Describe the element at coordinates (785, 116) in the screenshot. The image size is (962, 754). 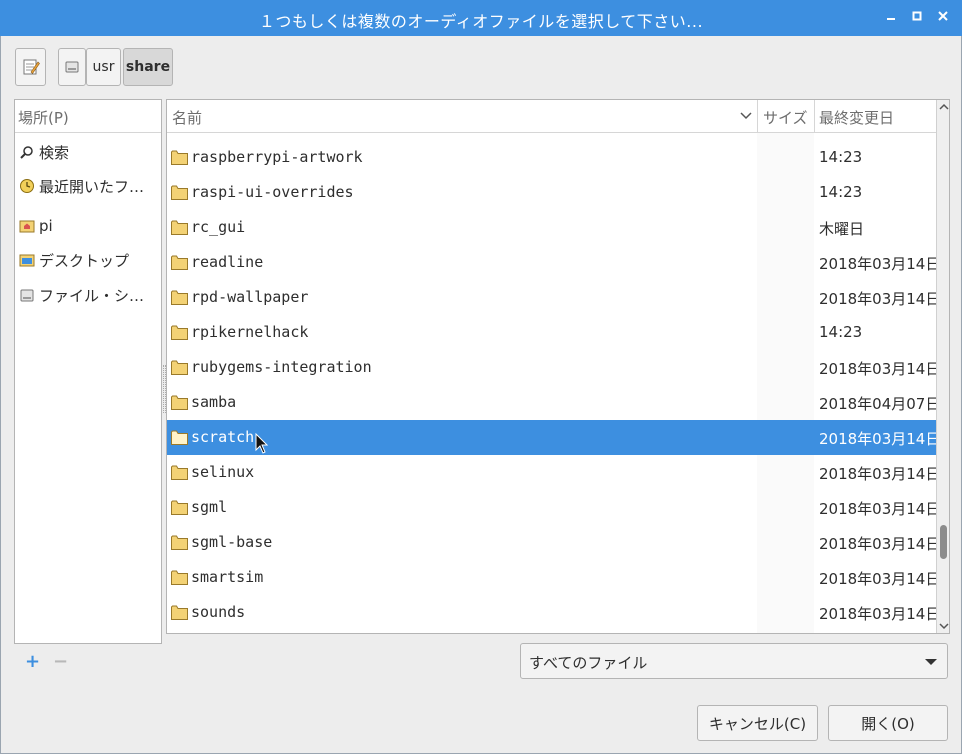
I see `column-header-size: サイズ` at that location.